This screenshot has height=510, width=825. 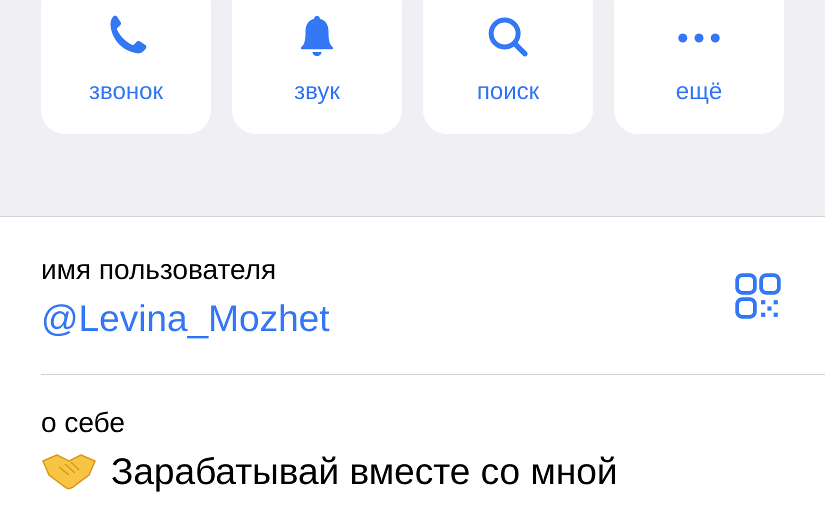 I want to click on more-icon, so click(x=699, y=38).